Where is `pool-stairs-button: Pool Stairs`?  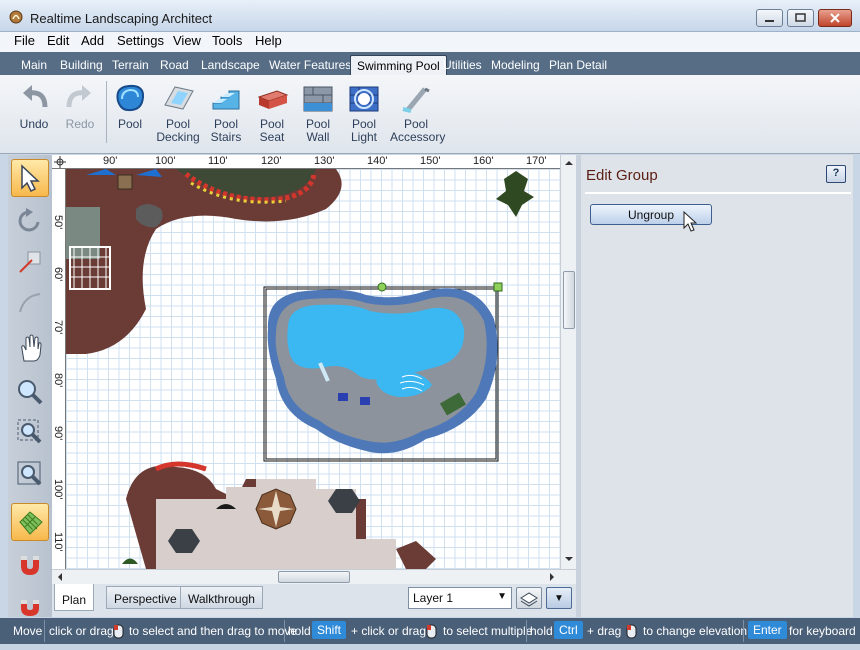 pool-stairs-button: Pool Stairs is located at coordinates (226, 112).